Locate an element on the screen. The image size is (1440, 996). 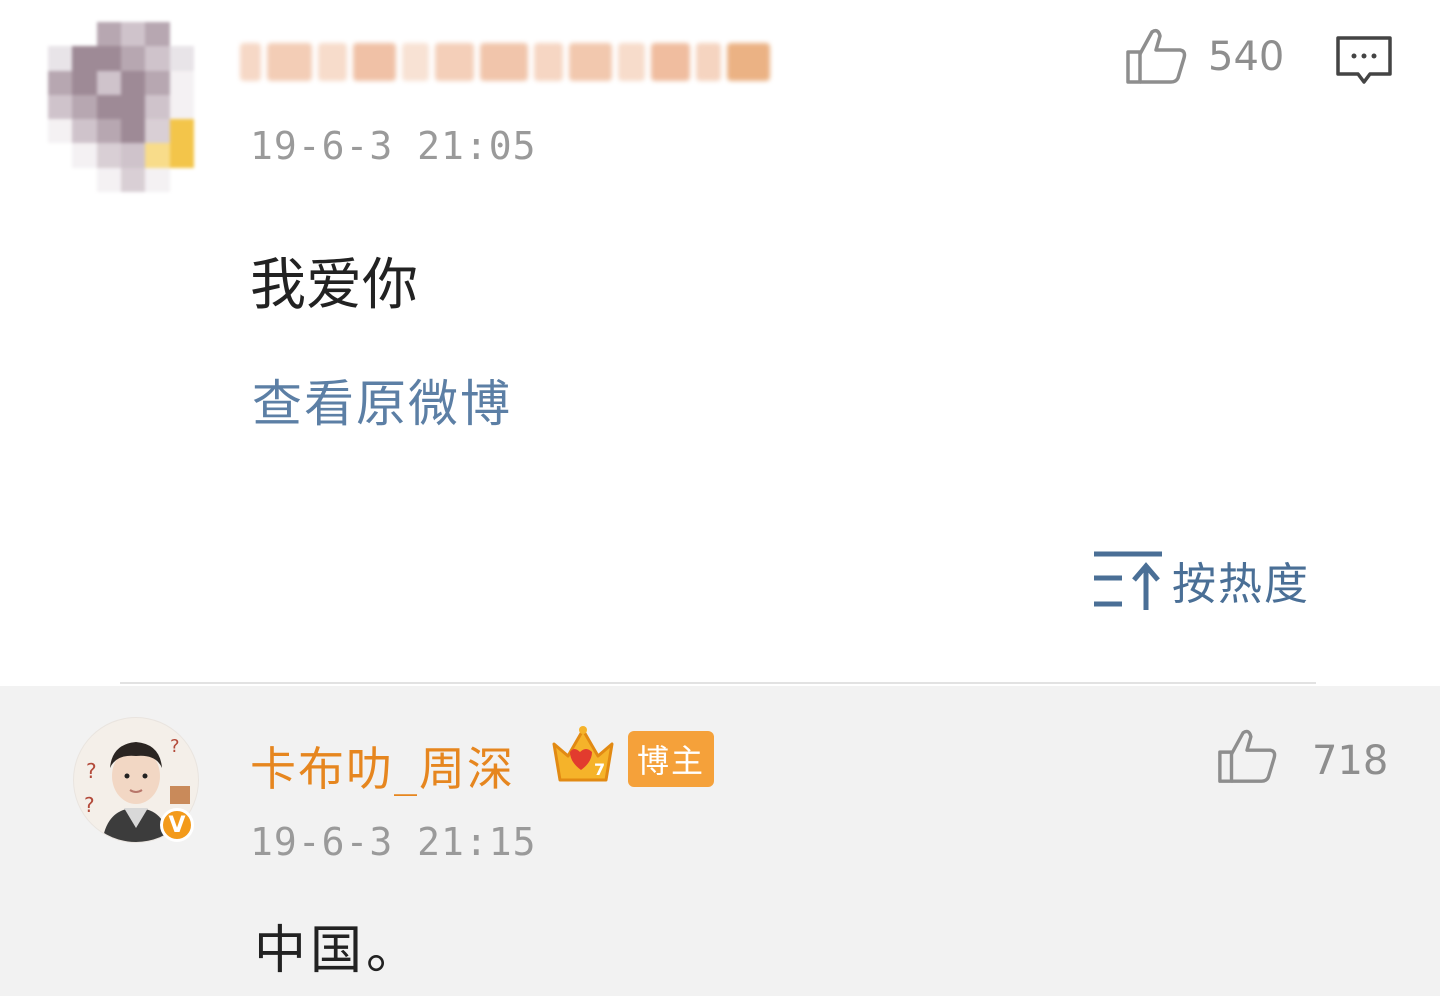
author-name: 卡布叻_周深 is located at coordinates (382, 766).